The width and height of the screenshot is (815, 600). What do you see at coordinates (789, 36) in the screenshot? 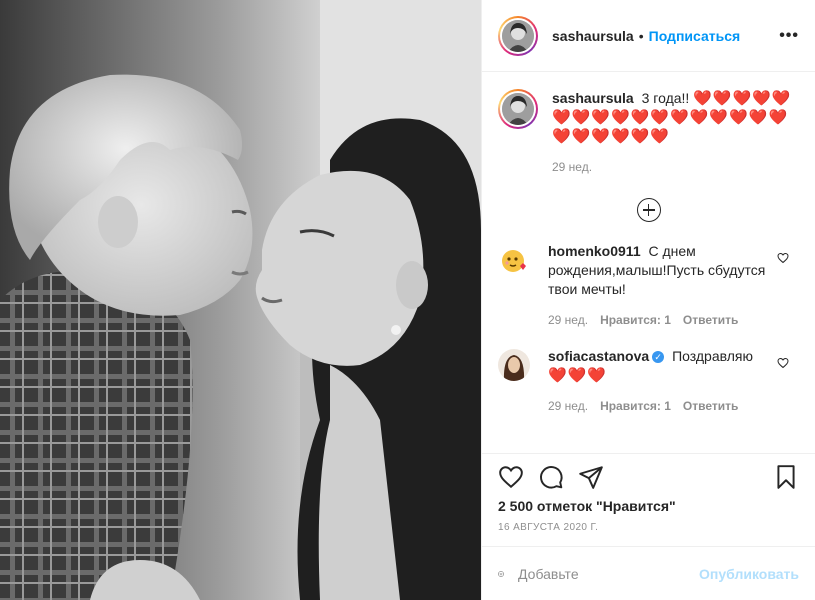
I see `more-options-icon: •••` at bounding box center [789, 36].